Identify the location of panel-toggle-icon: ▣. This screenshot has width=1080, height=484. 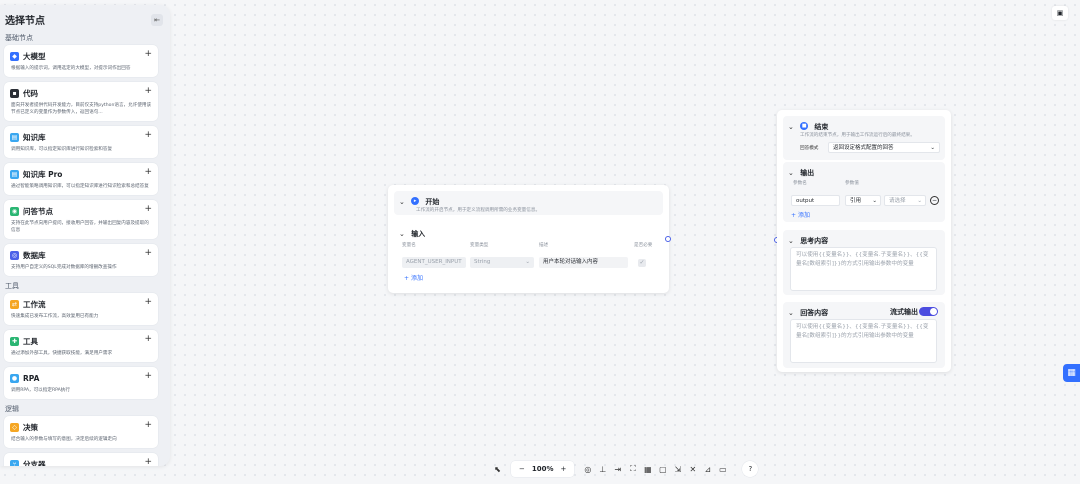
(1060, 13).